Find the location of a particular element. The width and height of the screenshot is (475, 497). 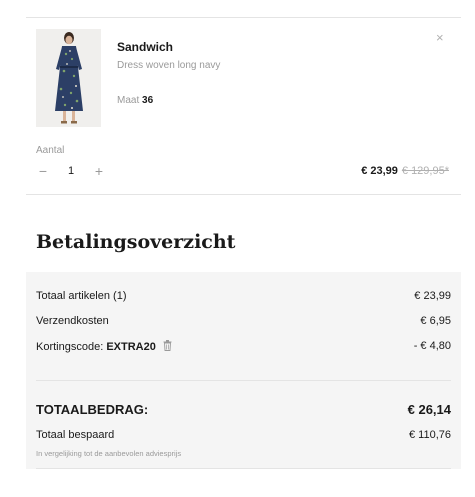

minus-icon: − is located at coordinates (43, 171).